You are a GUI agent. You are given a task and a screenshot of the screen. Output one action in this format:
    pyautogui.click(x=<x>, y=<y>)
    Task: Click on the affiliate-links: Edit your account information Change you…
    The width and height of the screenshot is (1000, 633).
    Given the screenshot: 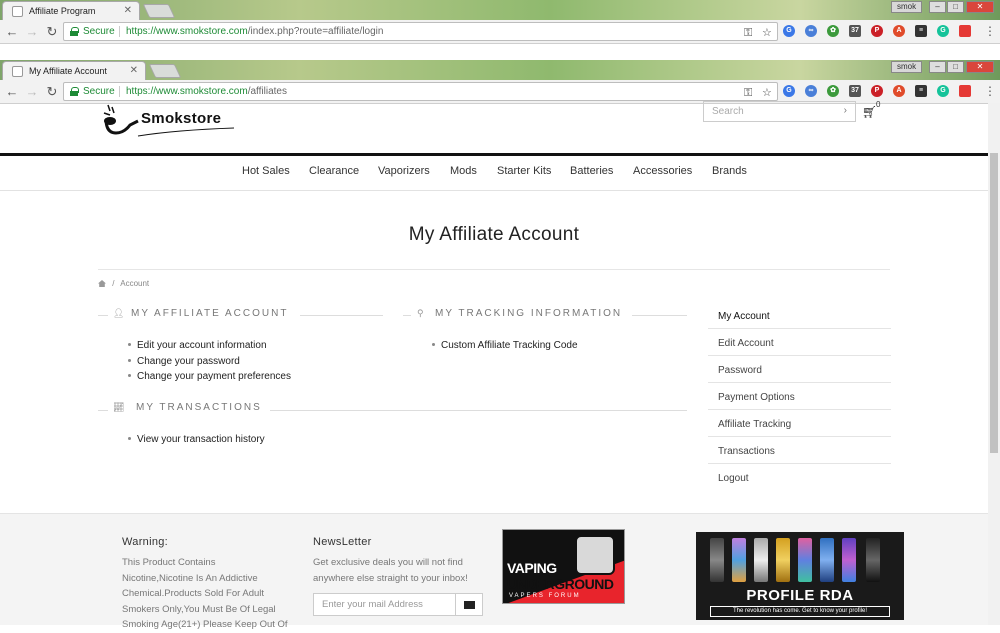 What is the action you would take?
    pyautogui.click(x=209, y=363)
    